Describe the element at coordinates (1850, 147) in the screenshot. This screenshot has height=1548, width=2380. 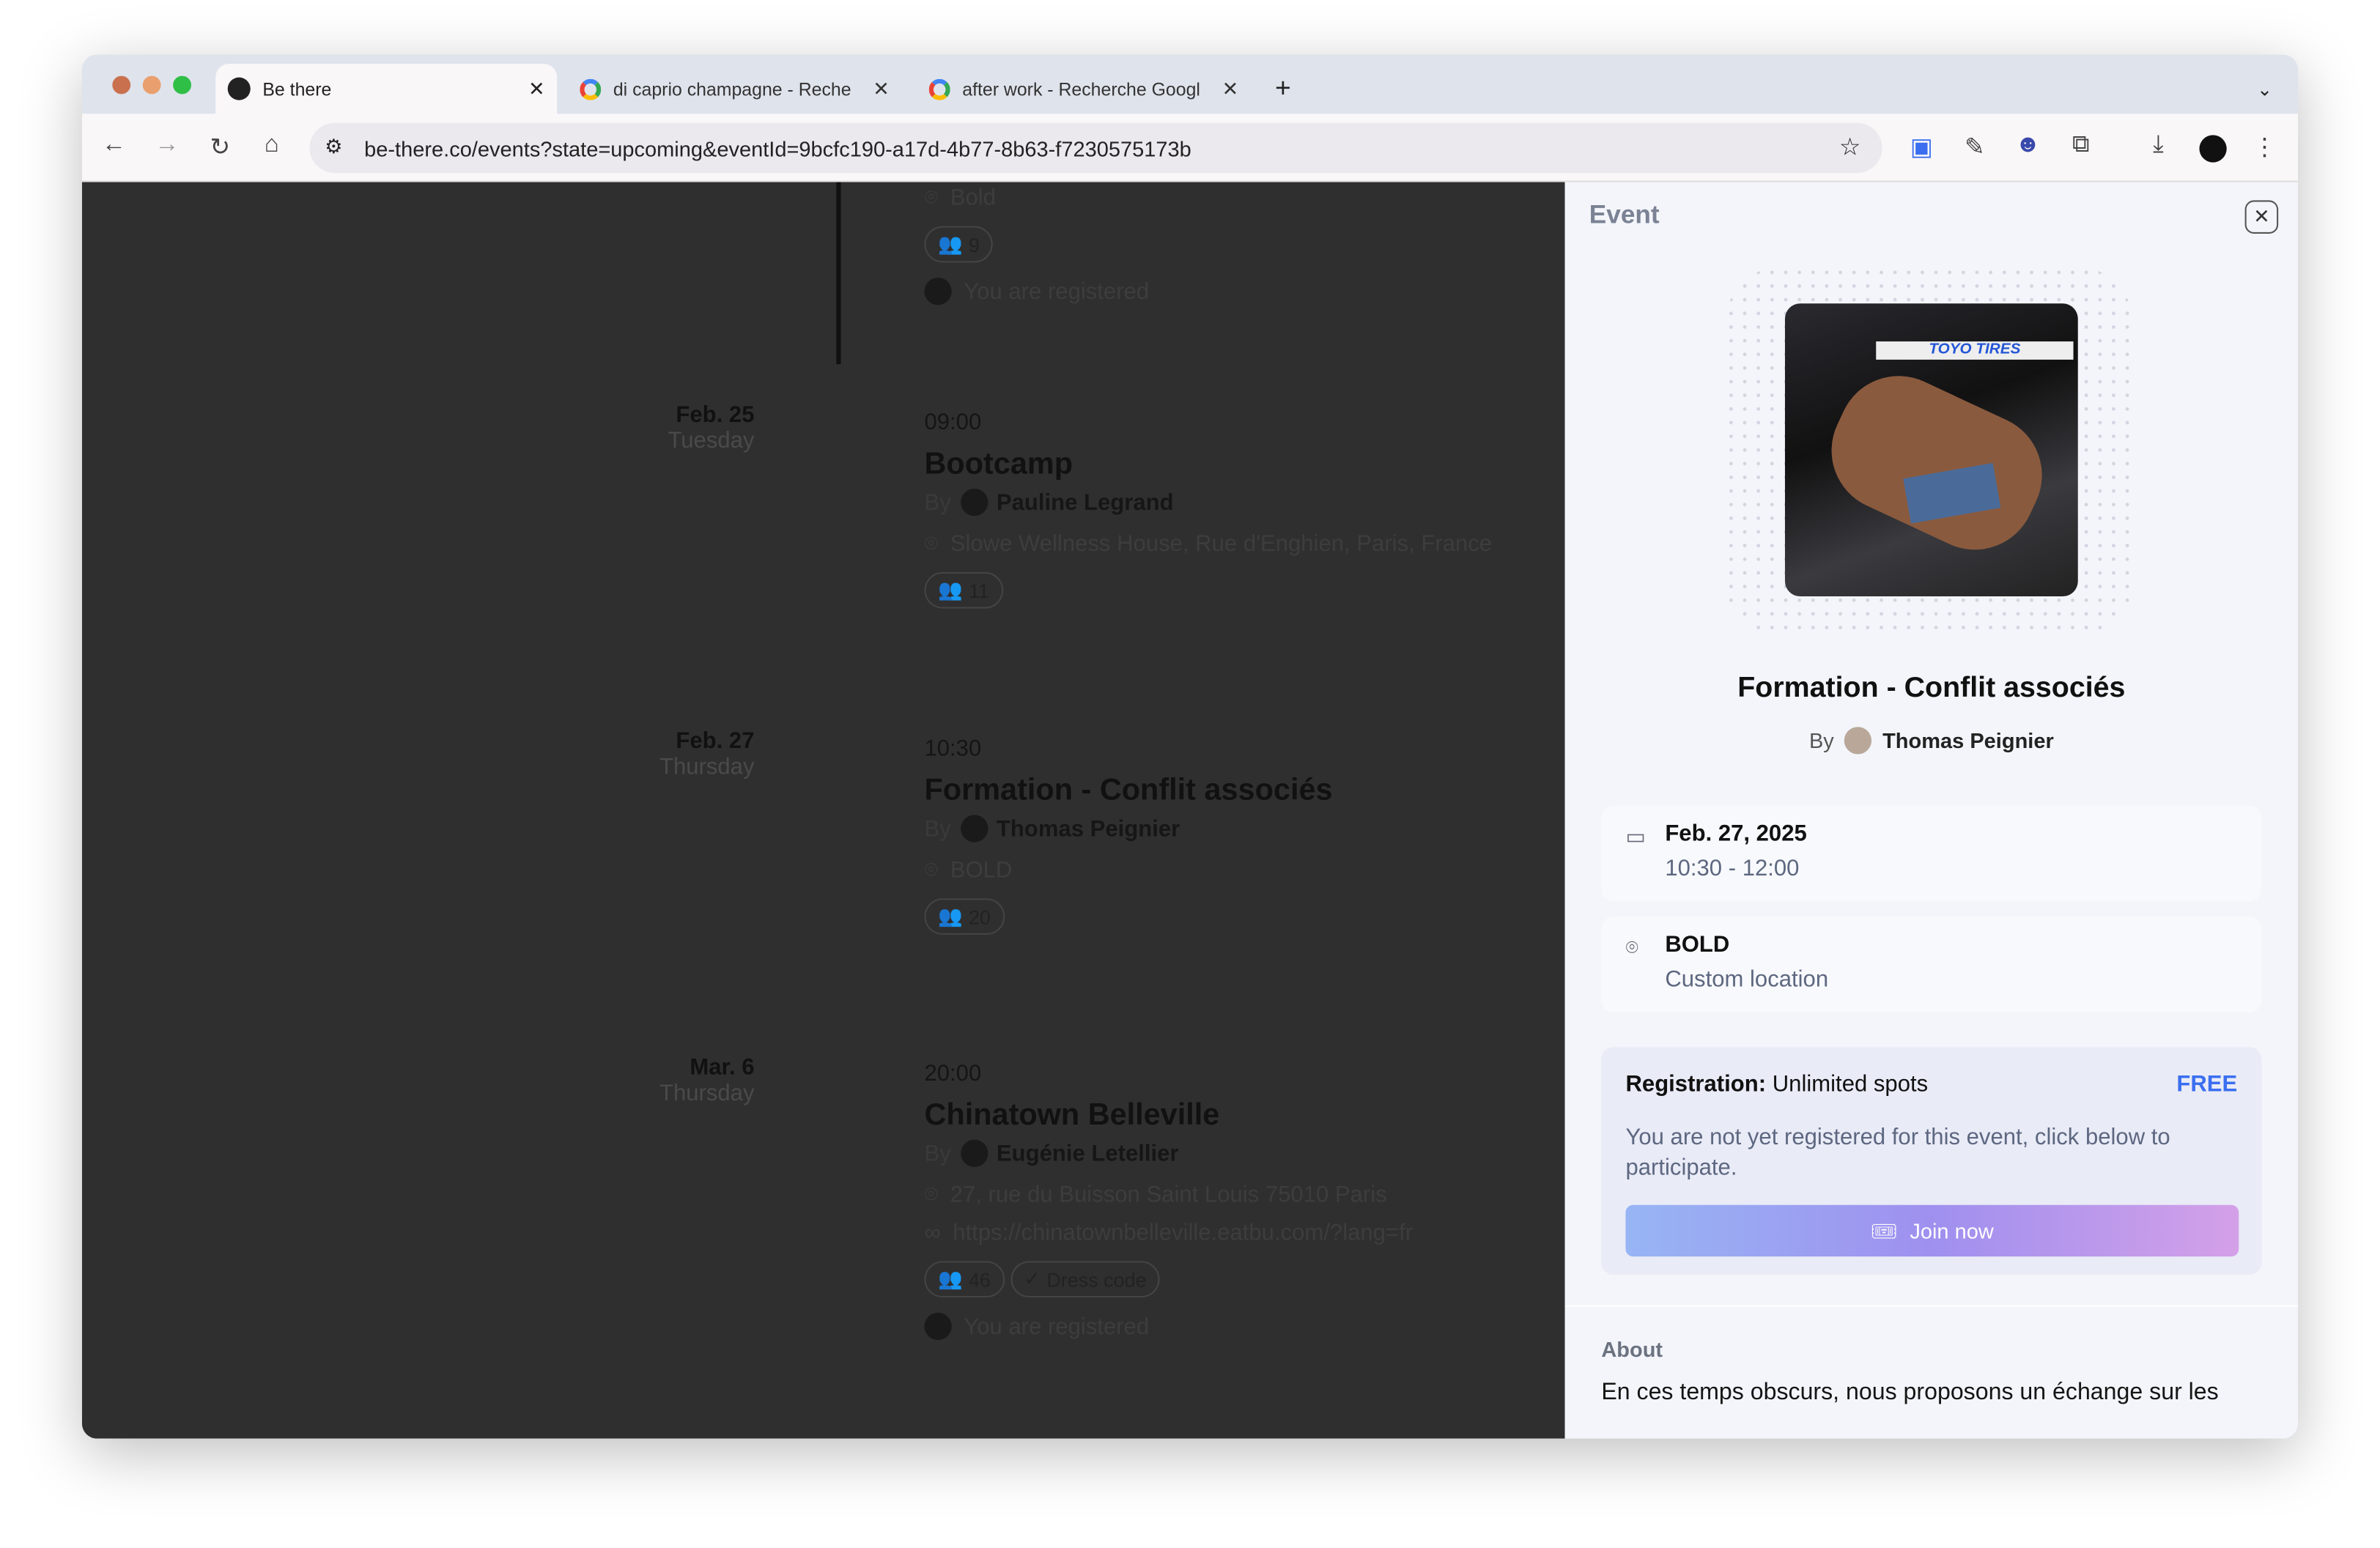
I see `bookmark-star-icon: ☆` at that location.